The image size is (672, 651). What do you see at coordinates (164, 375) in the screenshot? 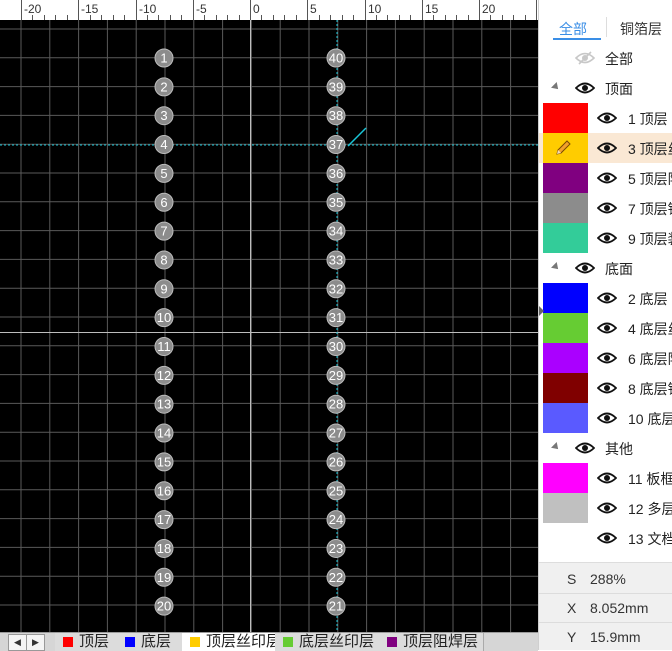
I see `pad: 12` at bounding box center [164, 375].